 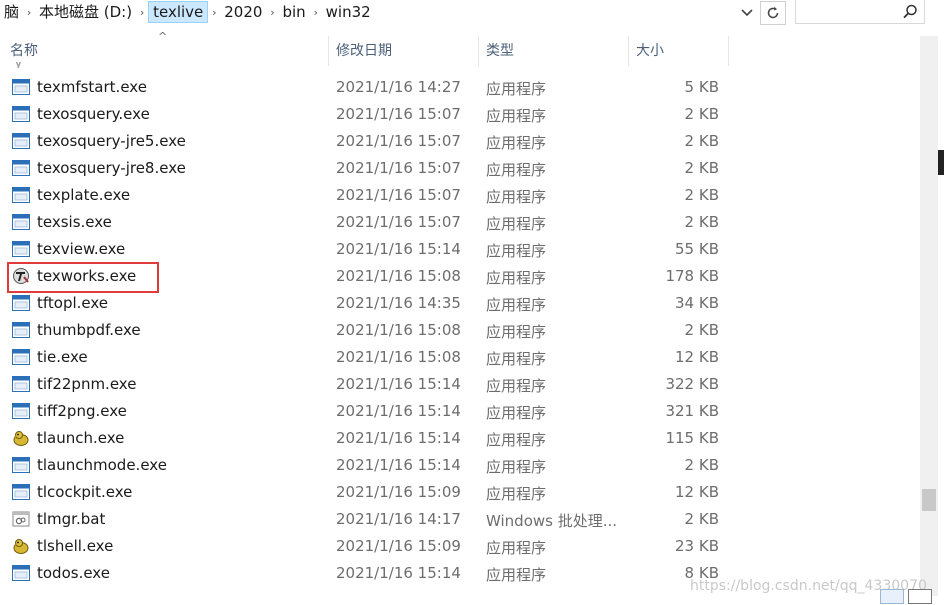 What do you see at coordinates (293, 12) in the screenshot?
I see `breadcrumb-item: bin` at bounding box center [293, 12].